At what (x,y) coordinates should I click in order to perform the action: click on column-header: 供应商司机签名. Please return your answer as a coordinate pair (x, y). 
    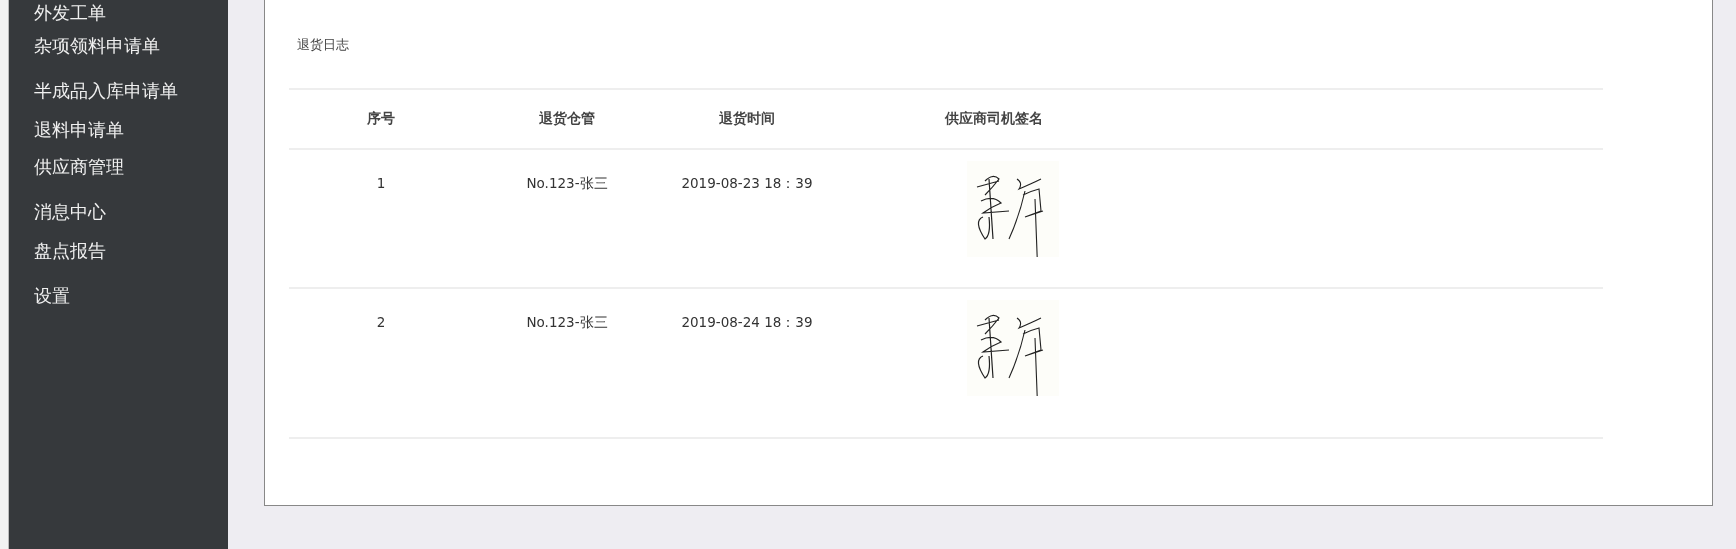
    Looking at the image, I should click on (994, 119).